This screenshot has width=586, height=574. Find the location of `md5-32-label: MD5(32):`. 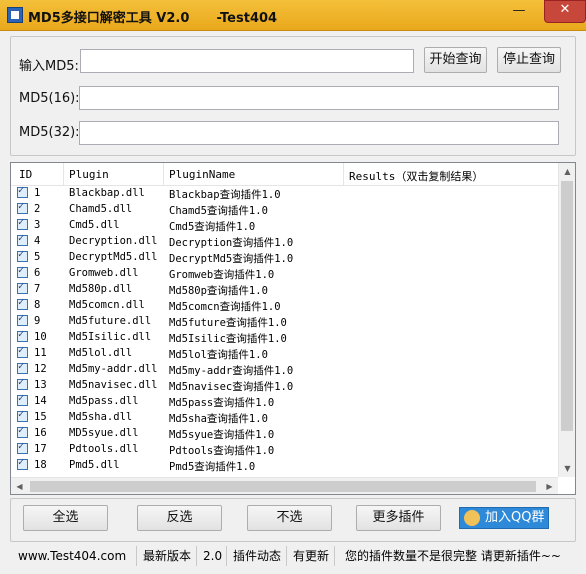

md5-32-label: MD5(32): is located at coordinates (49, 132).